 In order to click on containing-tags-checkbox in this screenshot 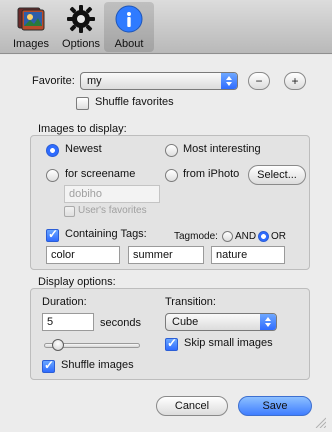, I will do `click(52, 234)`.